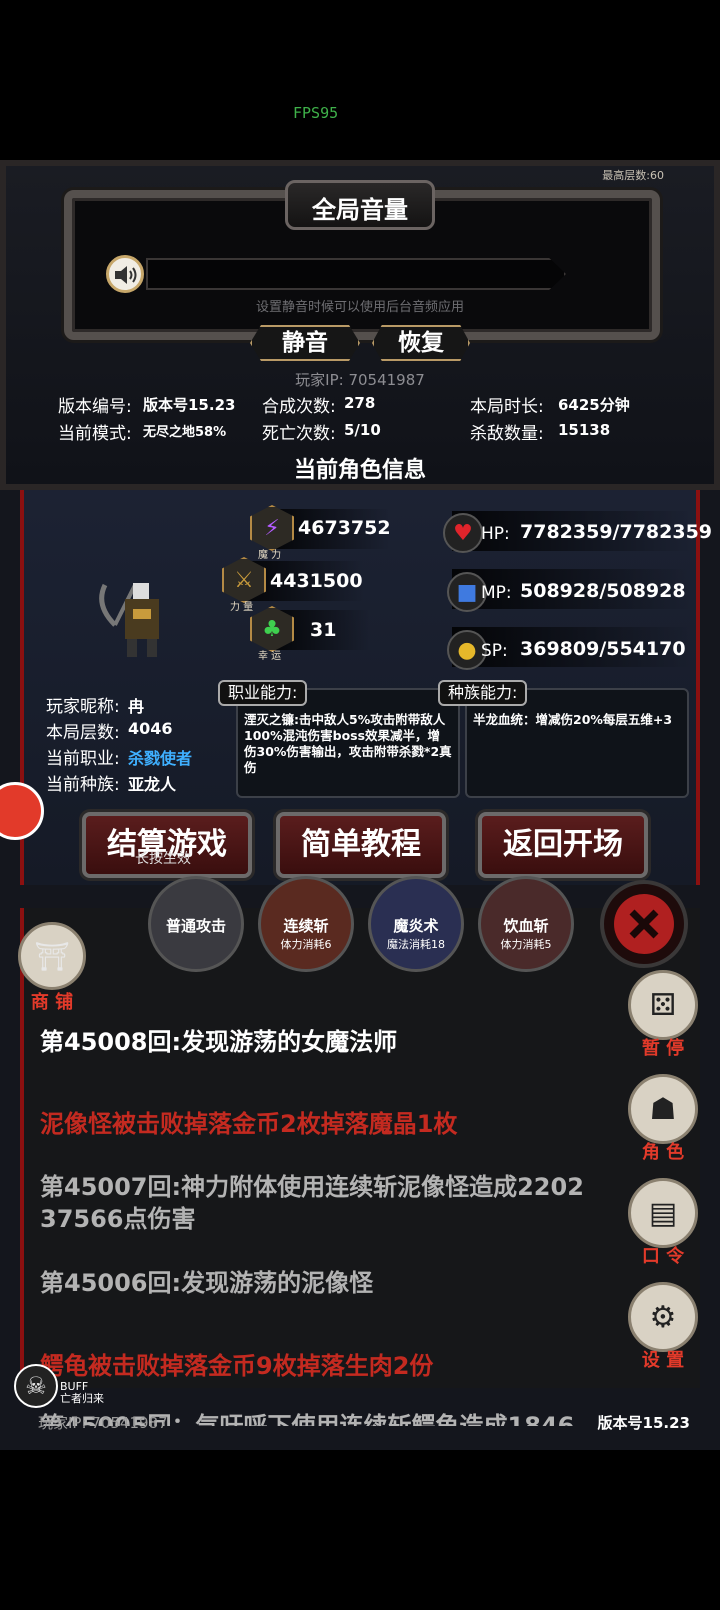 Image resolution: width=720 pixels, height=1610 pixels. I want to click on kills-value: 15138, so click(584, 430).